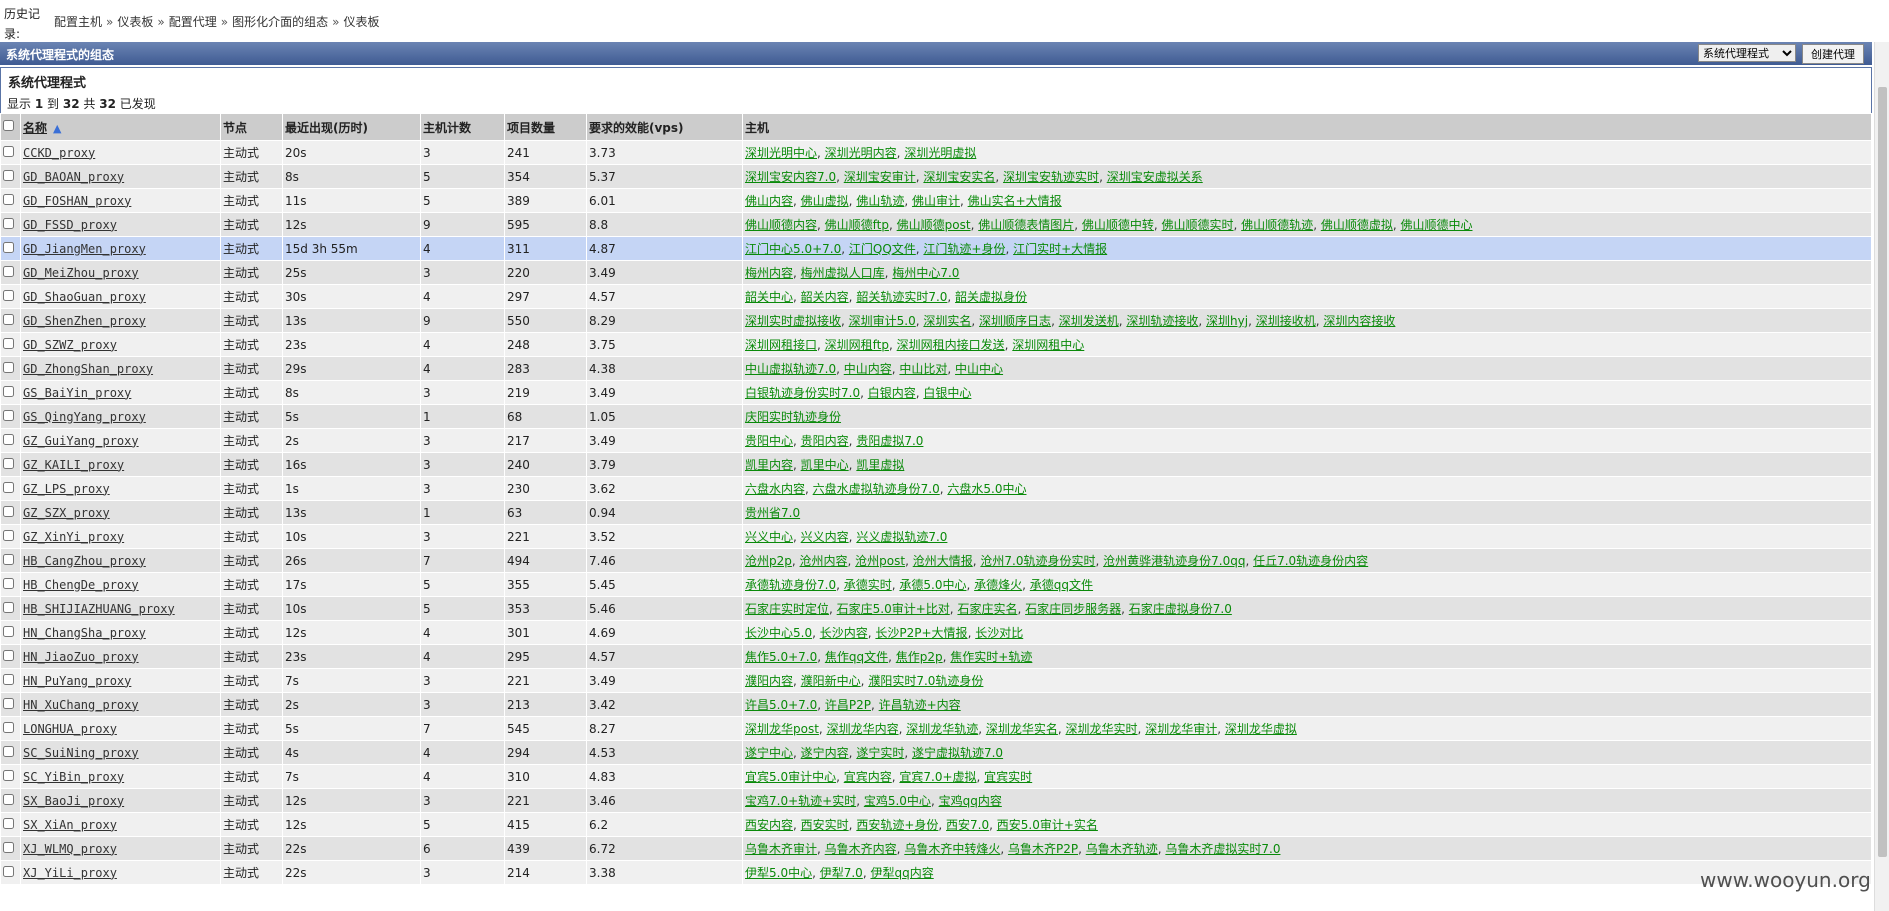 The height and width of the screenshot is (911, 1889). I want to click on host-link: 兴义虚拟轨迹7.0, so click(901, 537).